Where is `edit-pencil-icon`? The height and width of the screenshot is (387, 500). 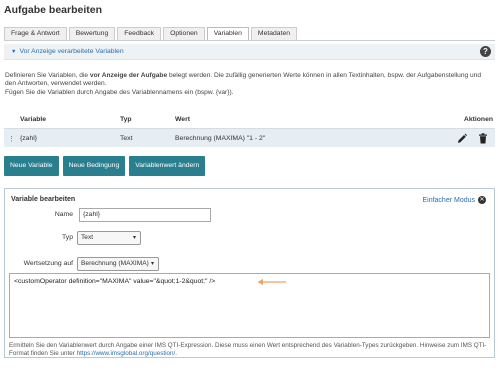 edit-pencil-icon is located at coordinates (462, 138).